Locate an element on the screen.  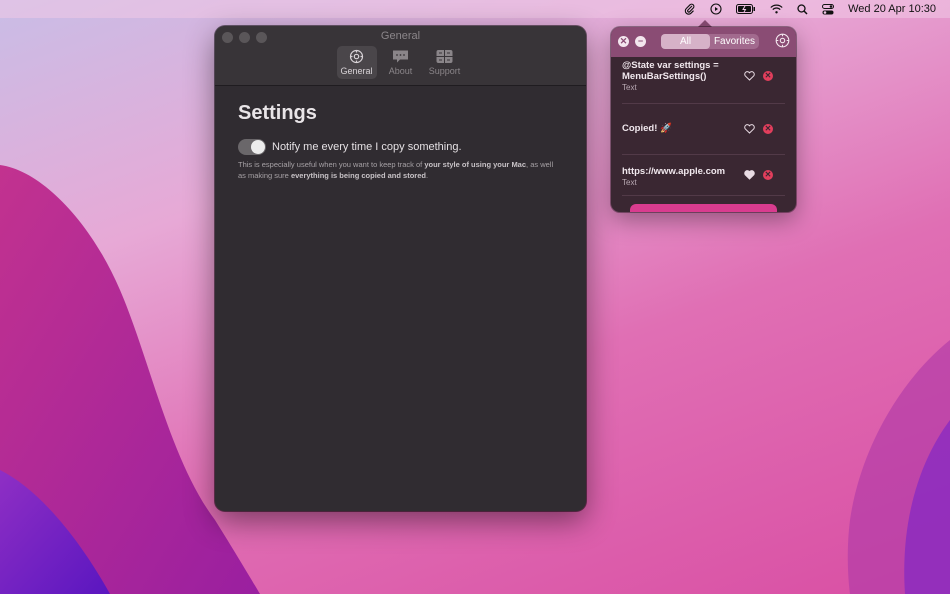
description-text-3: . is located at coordinates (427, 175).